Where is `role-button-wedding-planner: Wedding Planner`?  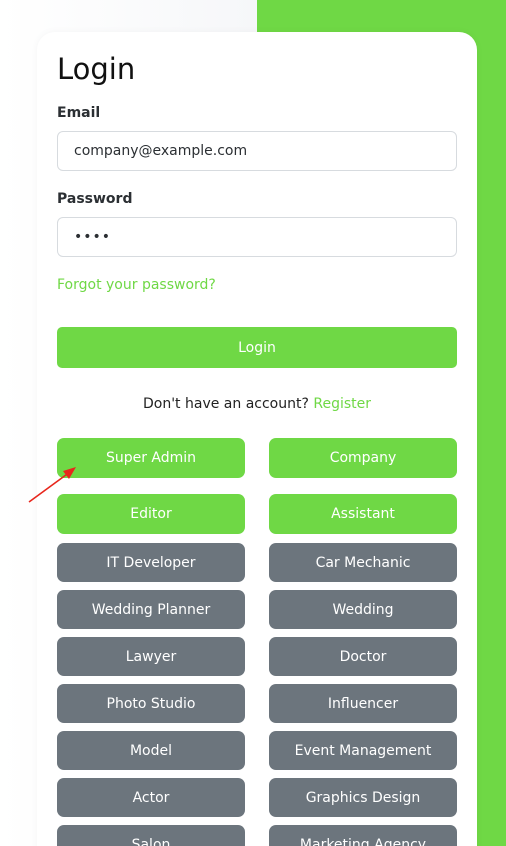 role-button-wedding-planner: Wedding Planner is located at coordinates (151, 609).